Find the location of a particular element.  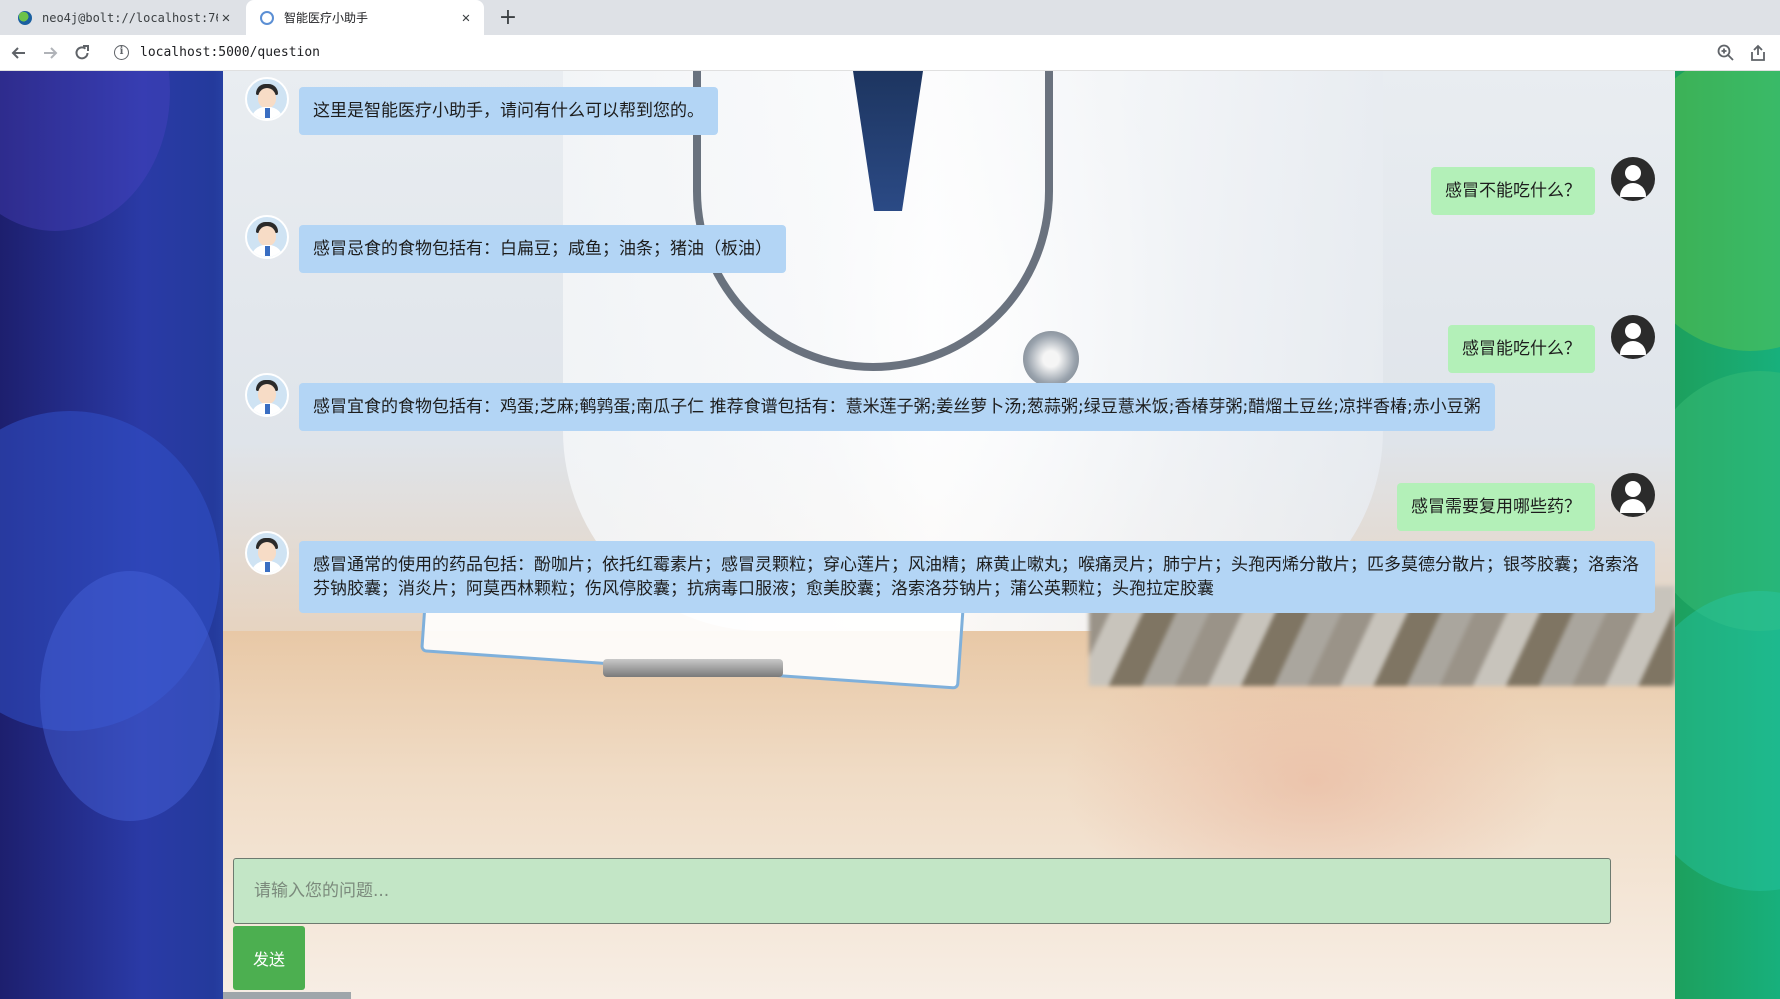

footer-bar is located at coordinates (287, 995).